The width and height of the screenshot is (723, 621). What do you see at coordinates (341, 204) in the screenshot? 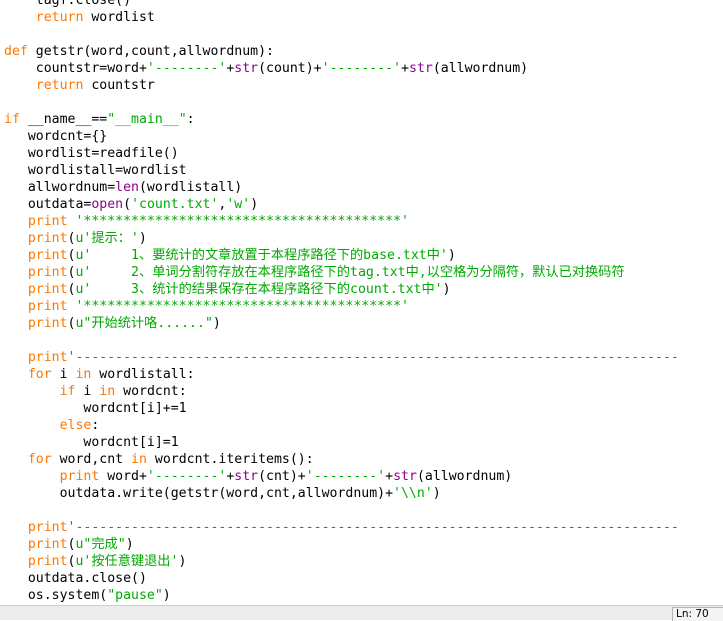
I see `code-line: outdata=open('count.txt','w')` at bounding box center [341, 204].